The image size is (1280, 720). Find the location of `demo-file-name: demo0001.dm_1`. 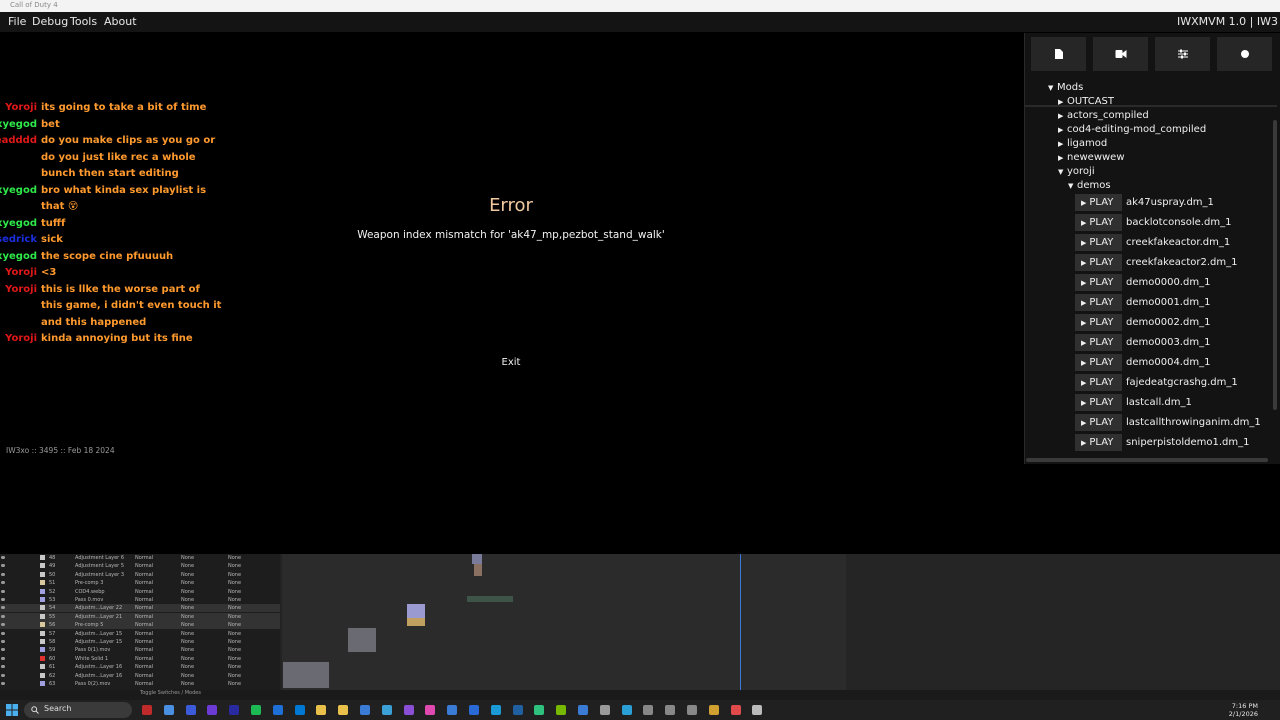

demo-file-name: demo0001.dm_1 is located at coordinates (1168, 302).